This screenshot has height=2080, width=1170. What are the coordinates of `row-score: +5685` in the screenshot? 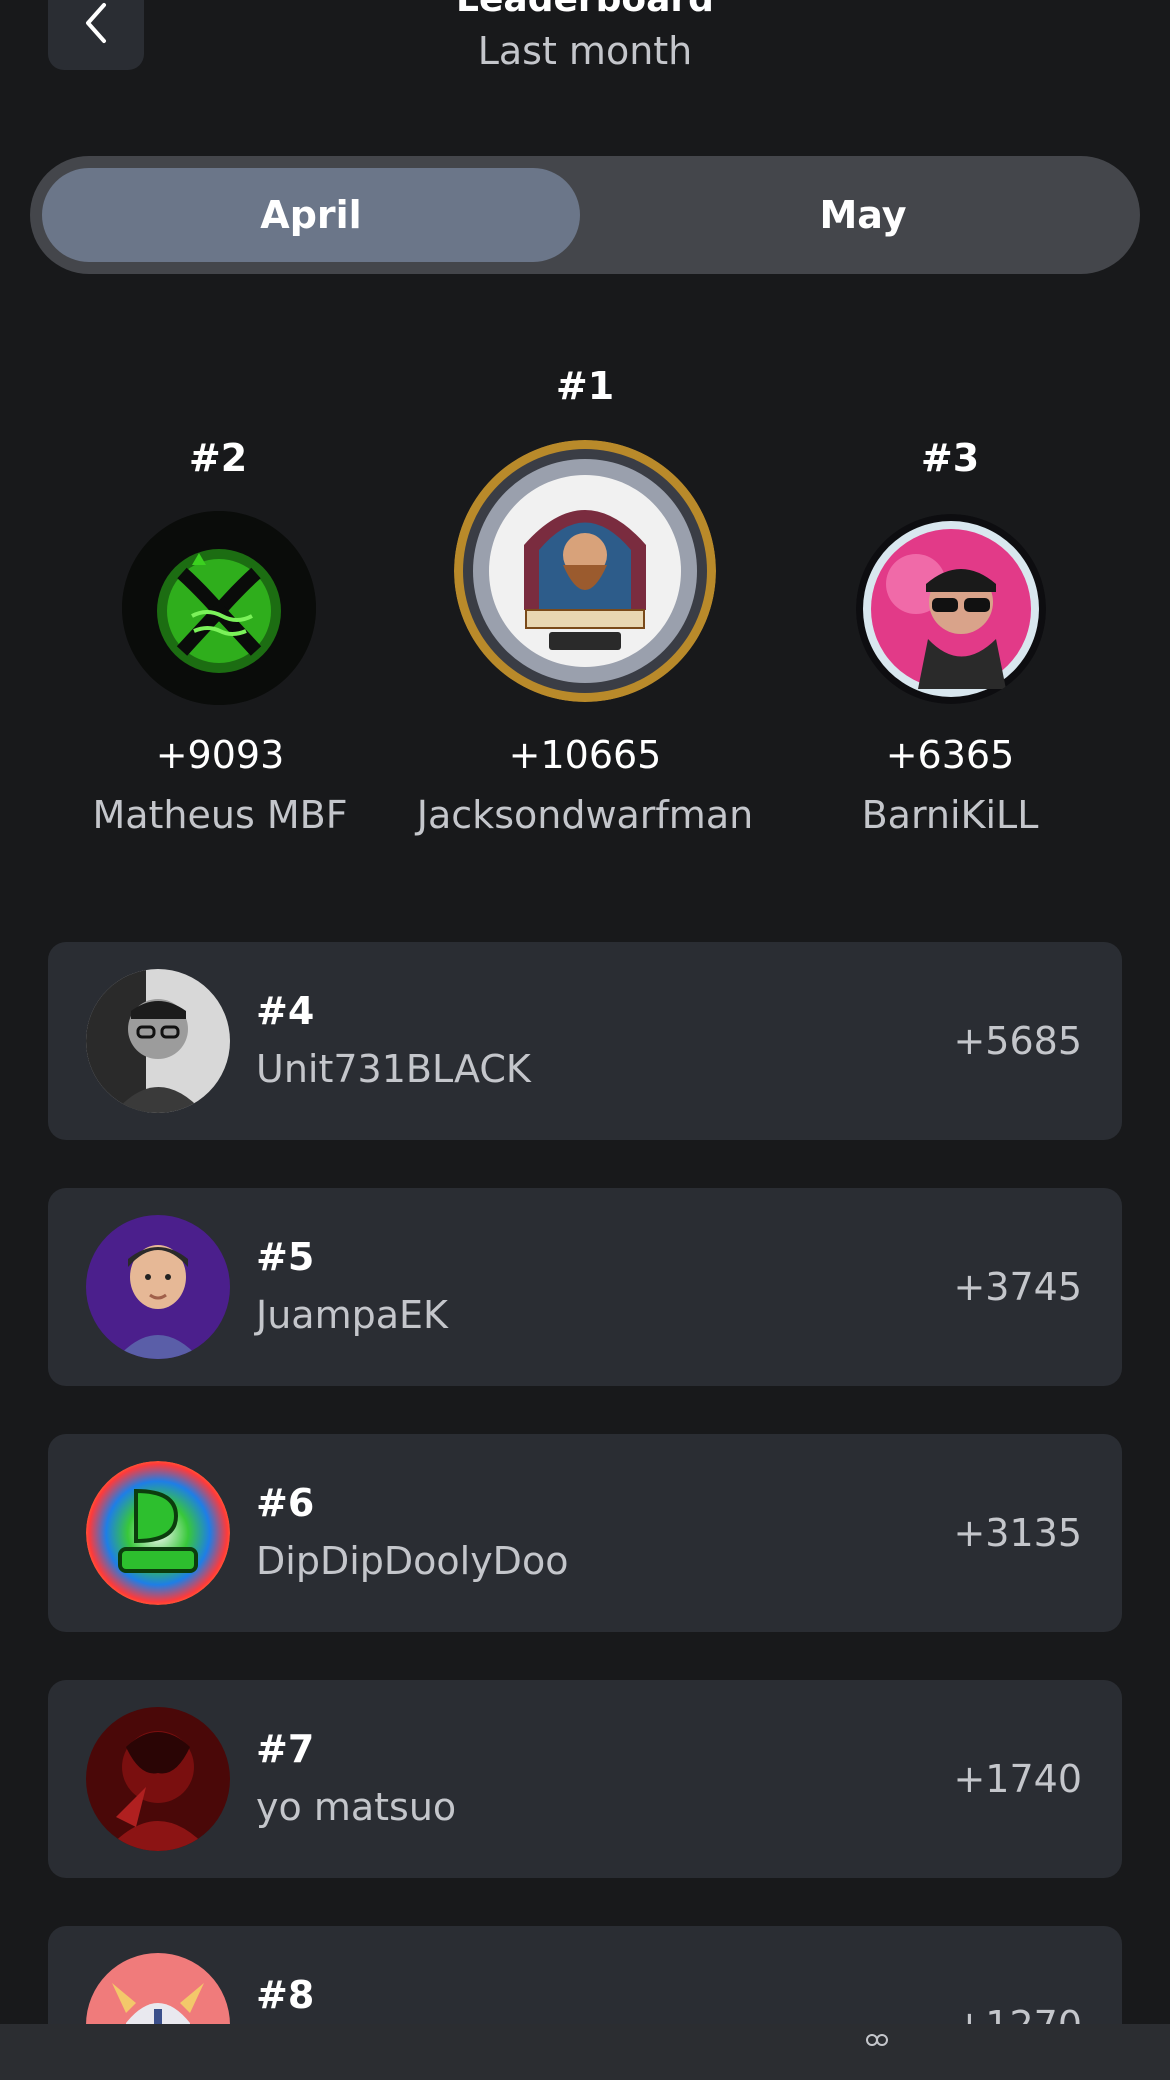 It's located at (1017, 1041).